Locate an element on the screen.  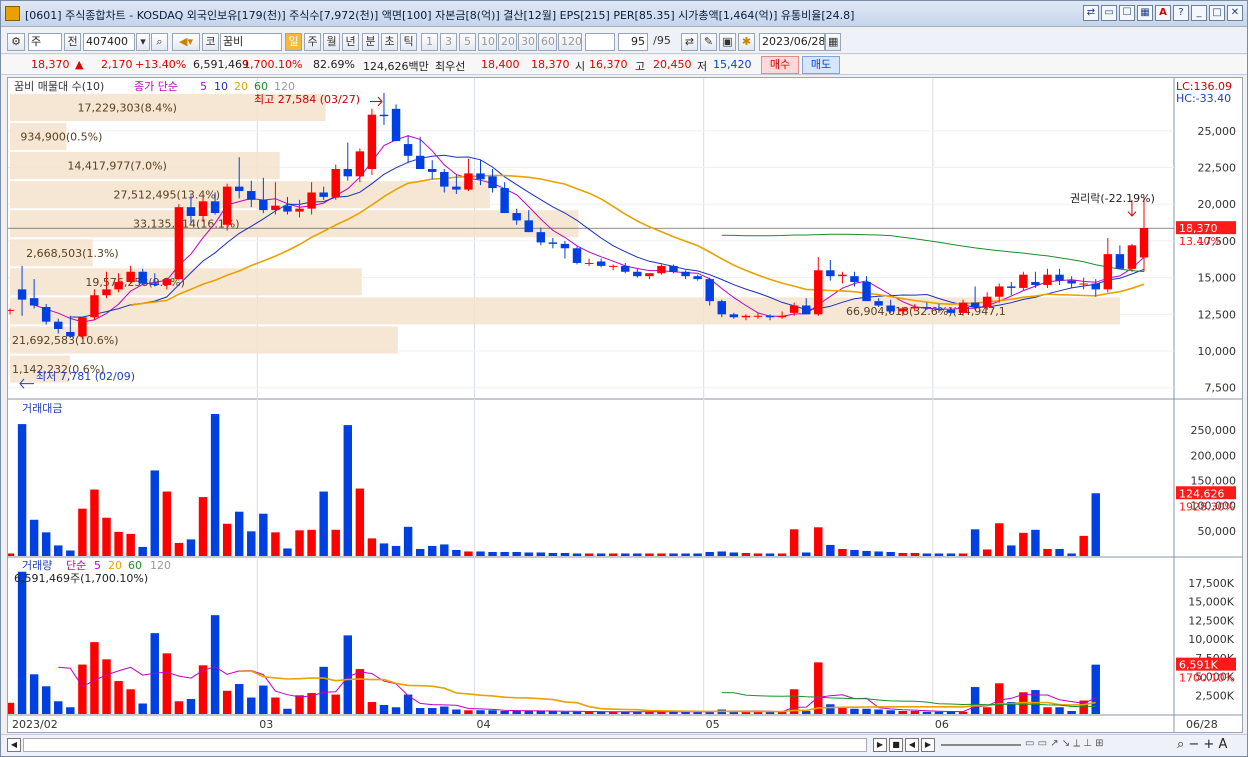
play-icon: ▶ is located at coordinates (880, 745).